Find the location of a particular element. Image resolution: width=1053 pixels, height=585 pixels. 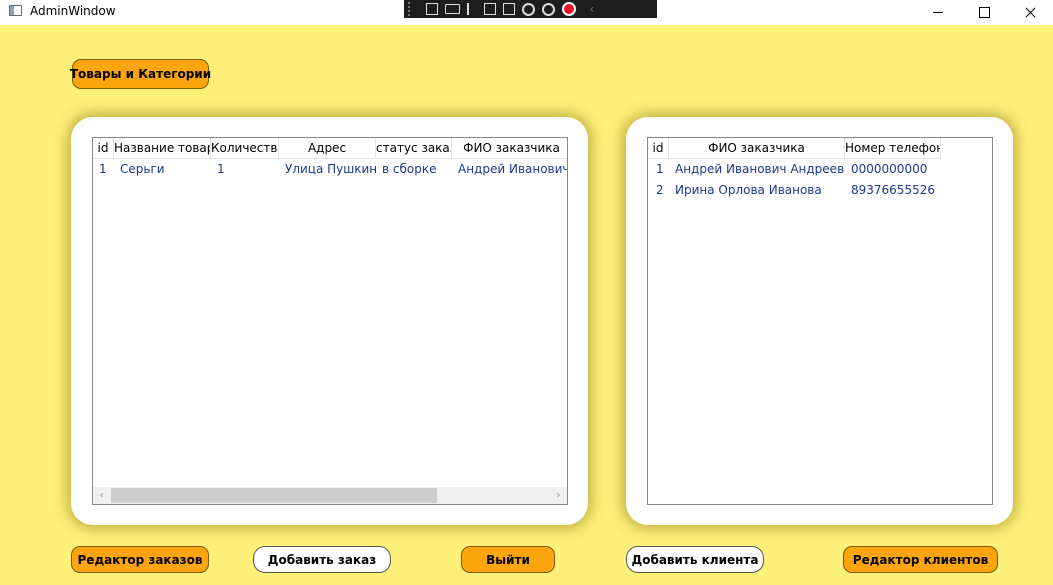

column-header: Номер телефона is located at coordinates (893, 148).